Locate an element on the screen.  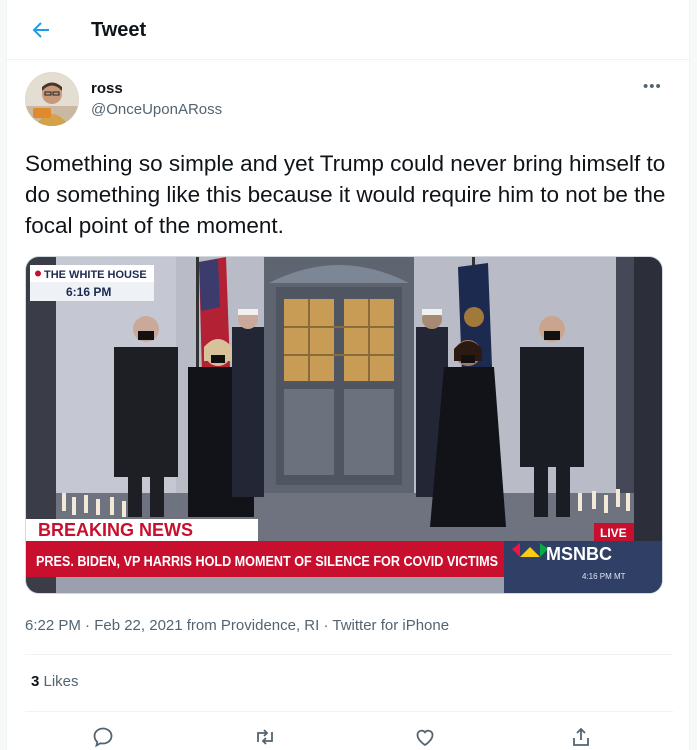
back-arrow-icon is located at coordinates (41, 30).